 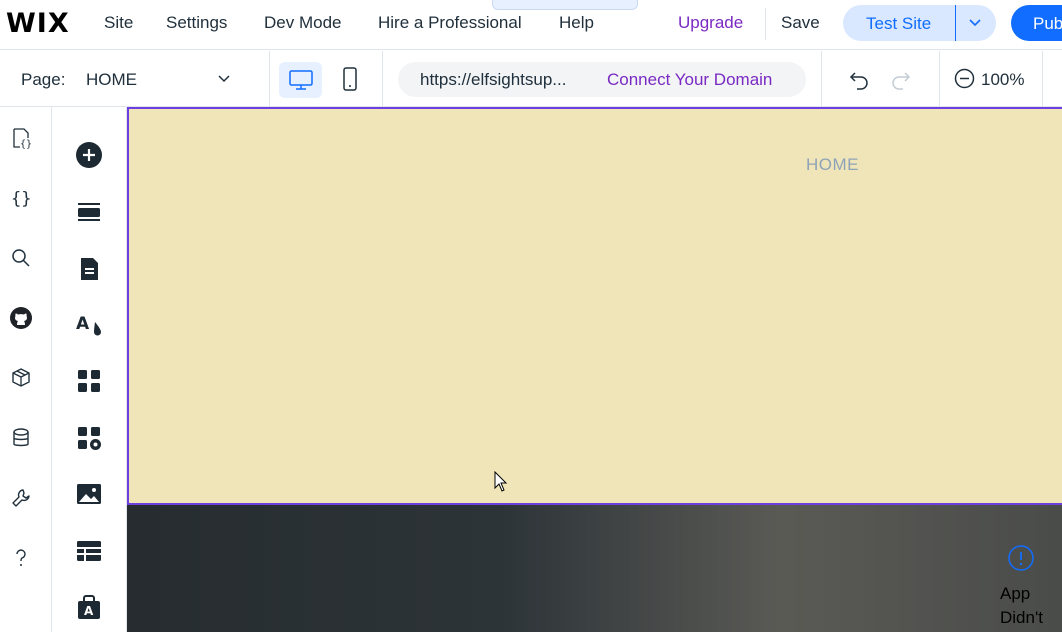 What do you see at coordinates (964, 78) in the screenshot?
I see `zoom-out-icon` at bounding box center [964, 78].